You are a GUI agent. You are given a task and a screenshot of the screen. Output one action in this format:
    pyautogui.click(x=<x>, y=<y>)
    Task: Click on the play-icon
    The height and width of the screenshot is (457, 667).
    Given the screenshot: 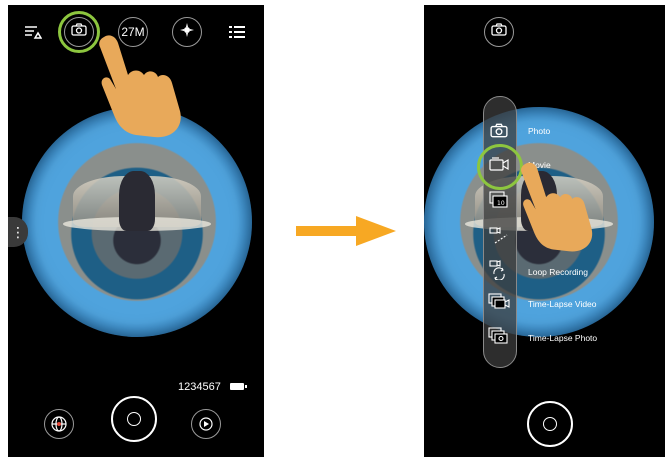 What is the action you would take?
    pyautogui.click(x=205, y=423)
    